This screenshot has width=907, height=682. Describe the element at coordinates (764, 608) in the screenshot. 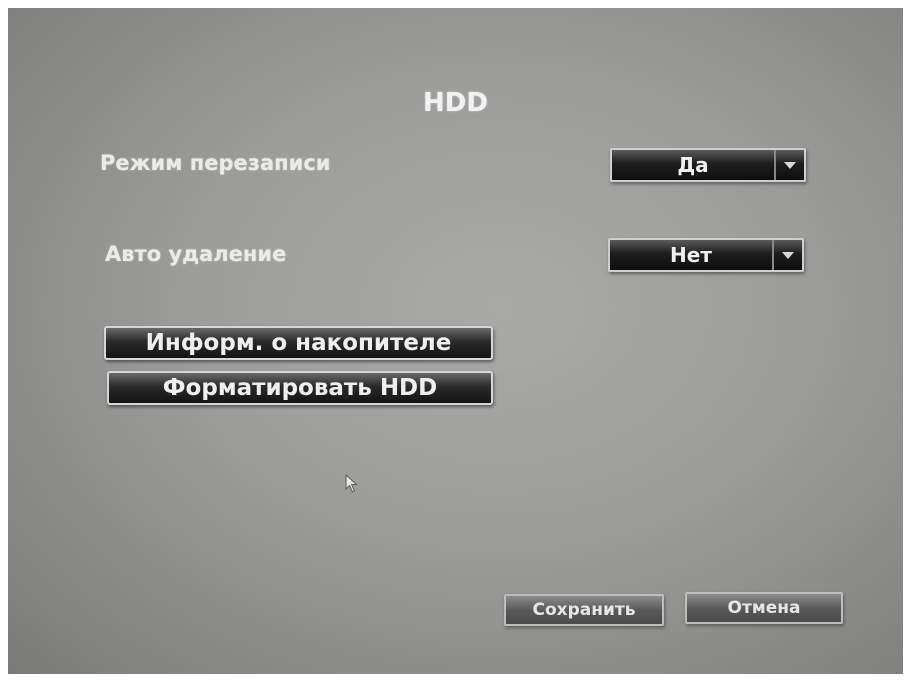

I see `cancel-button: Отмена` at that location.